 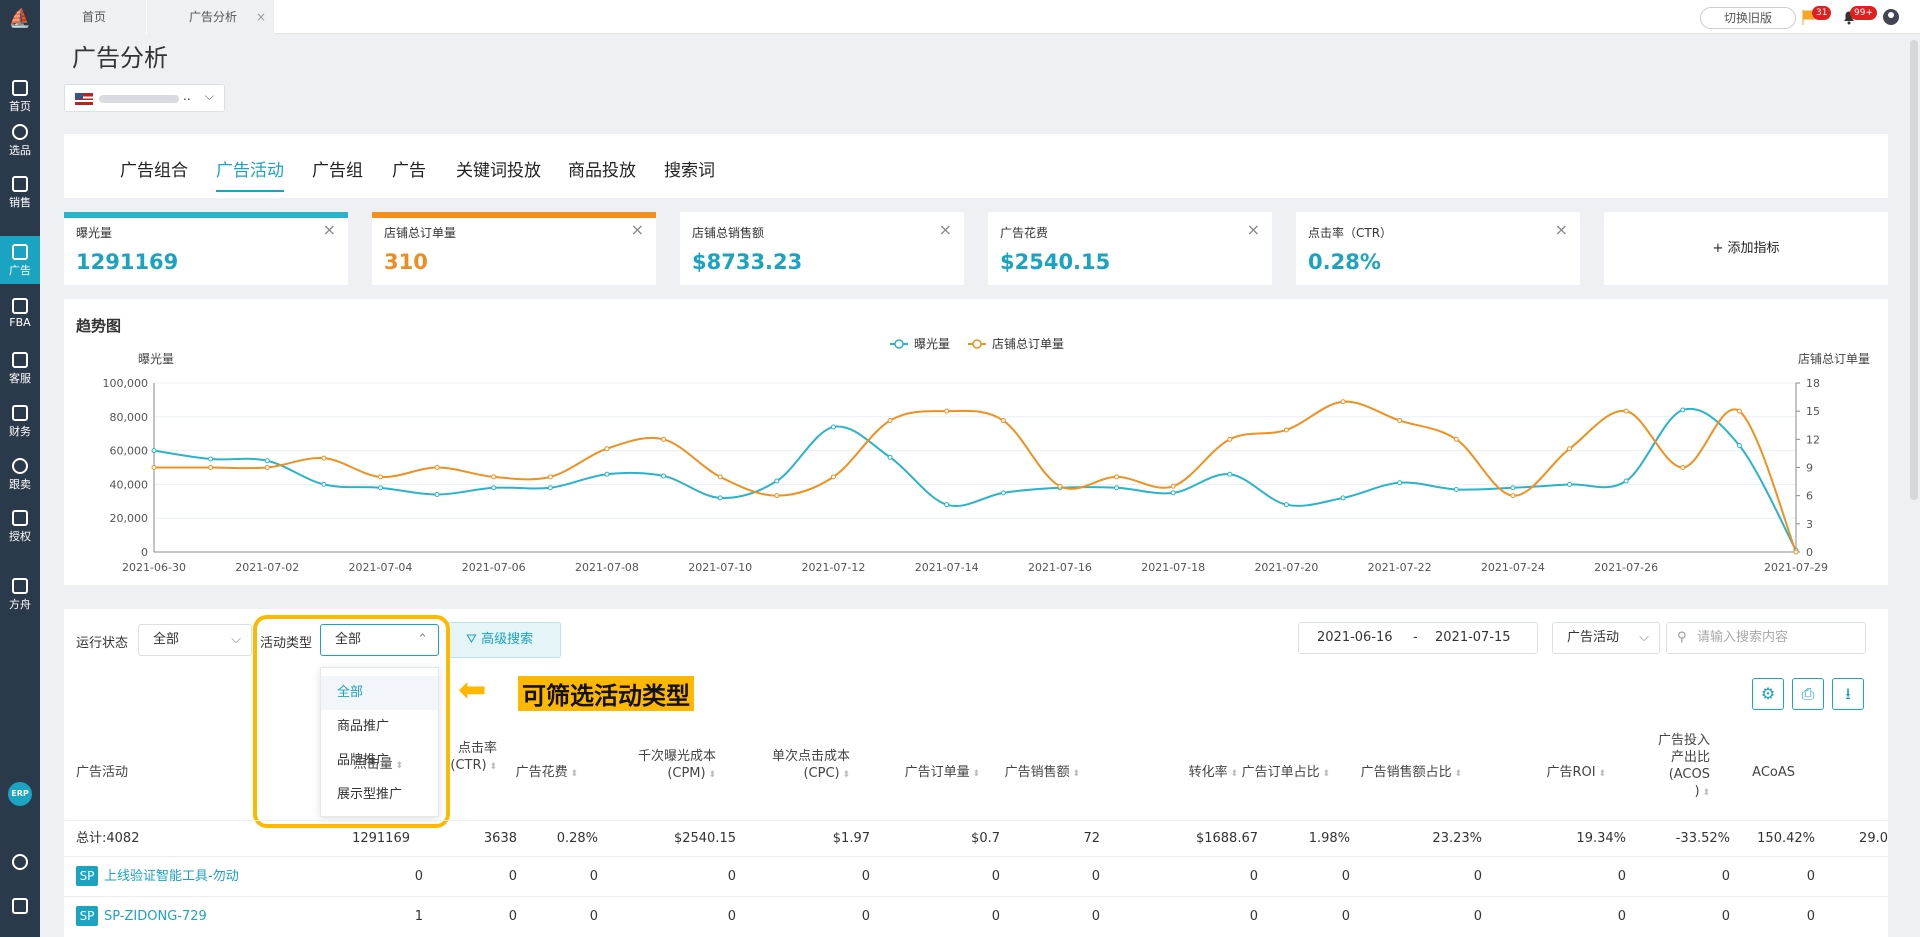 What do you see at coordinates (1891, 17) in the screenshot?
I see `avatar` at bounding box center [1891, 17].